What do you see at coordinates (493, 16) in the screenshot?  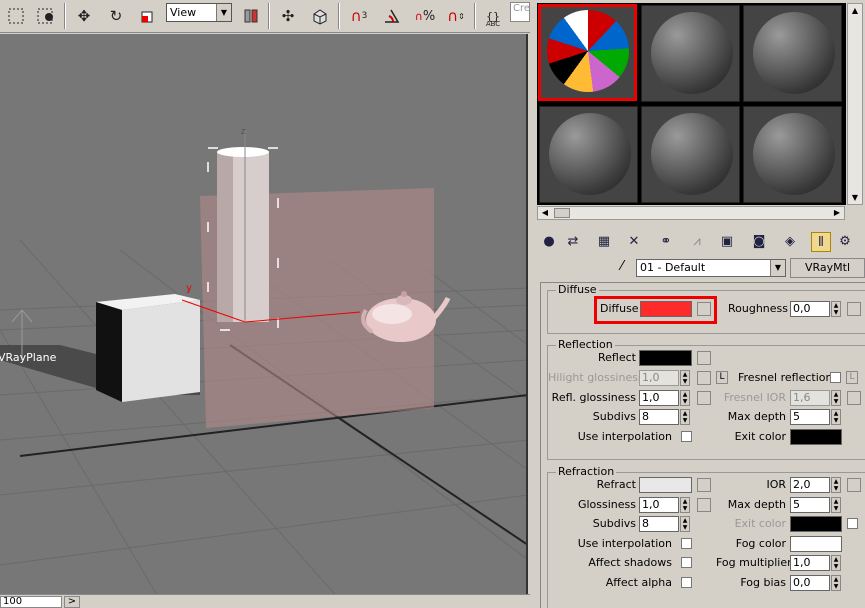 I see `edit-named-selection-icon: {} ABC` at bounding box center [493, 16].